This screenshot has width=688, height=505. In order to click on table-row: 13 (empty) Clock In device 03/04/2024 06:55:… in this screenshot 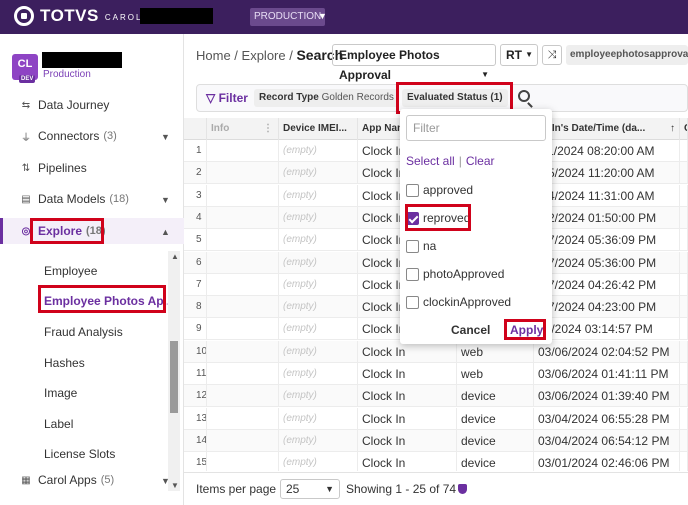, I will do `click(436, 418)`.